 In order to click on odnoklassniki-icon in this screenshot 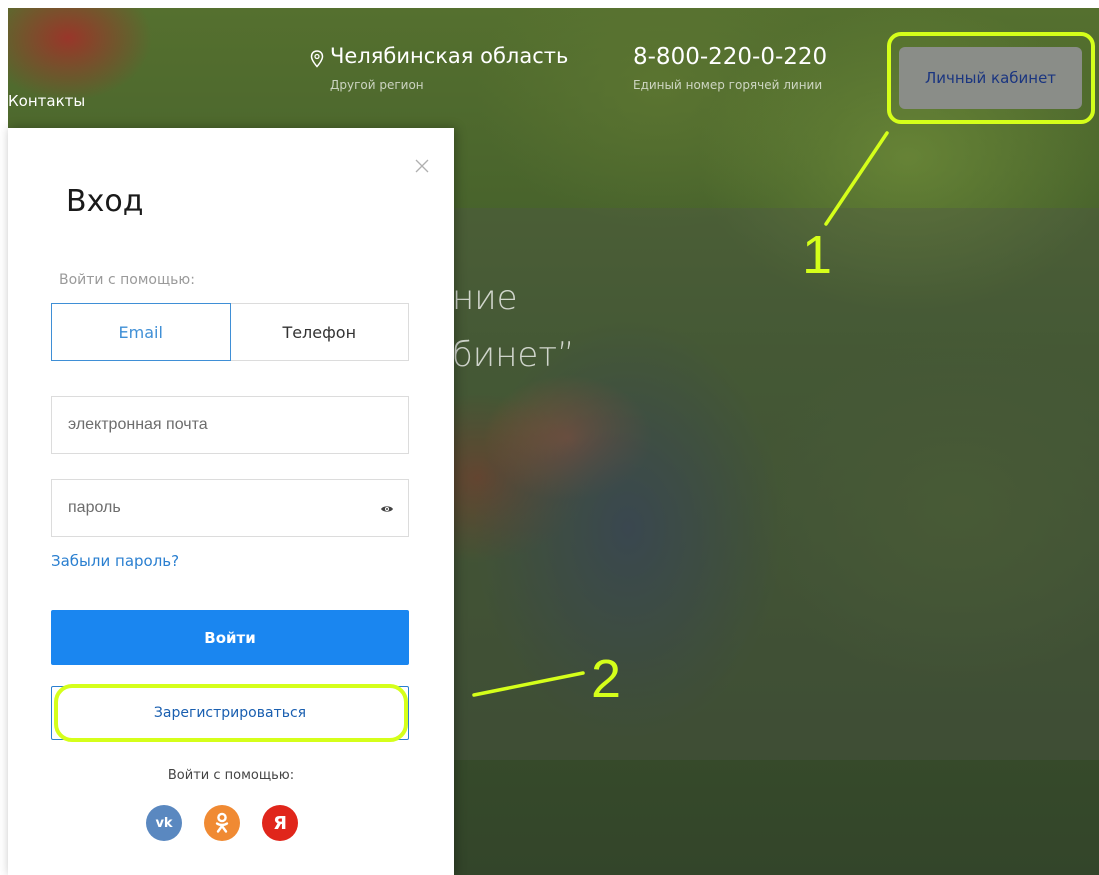, I will do `click(222, 822)`.